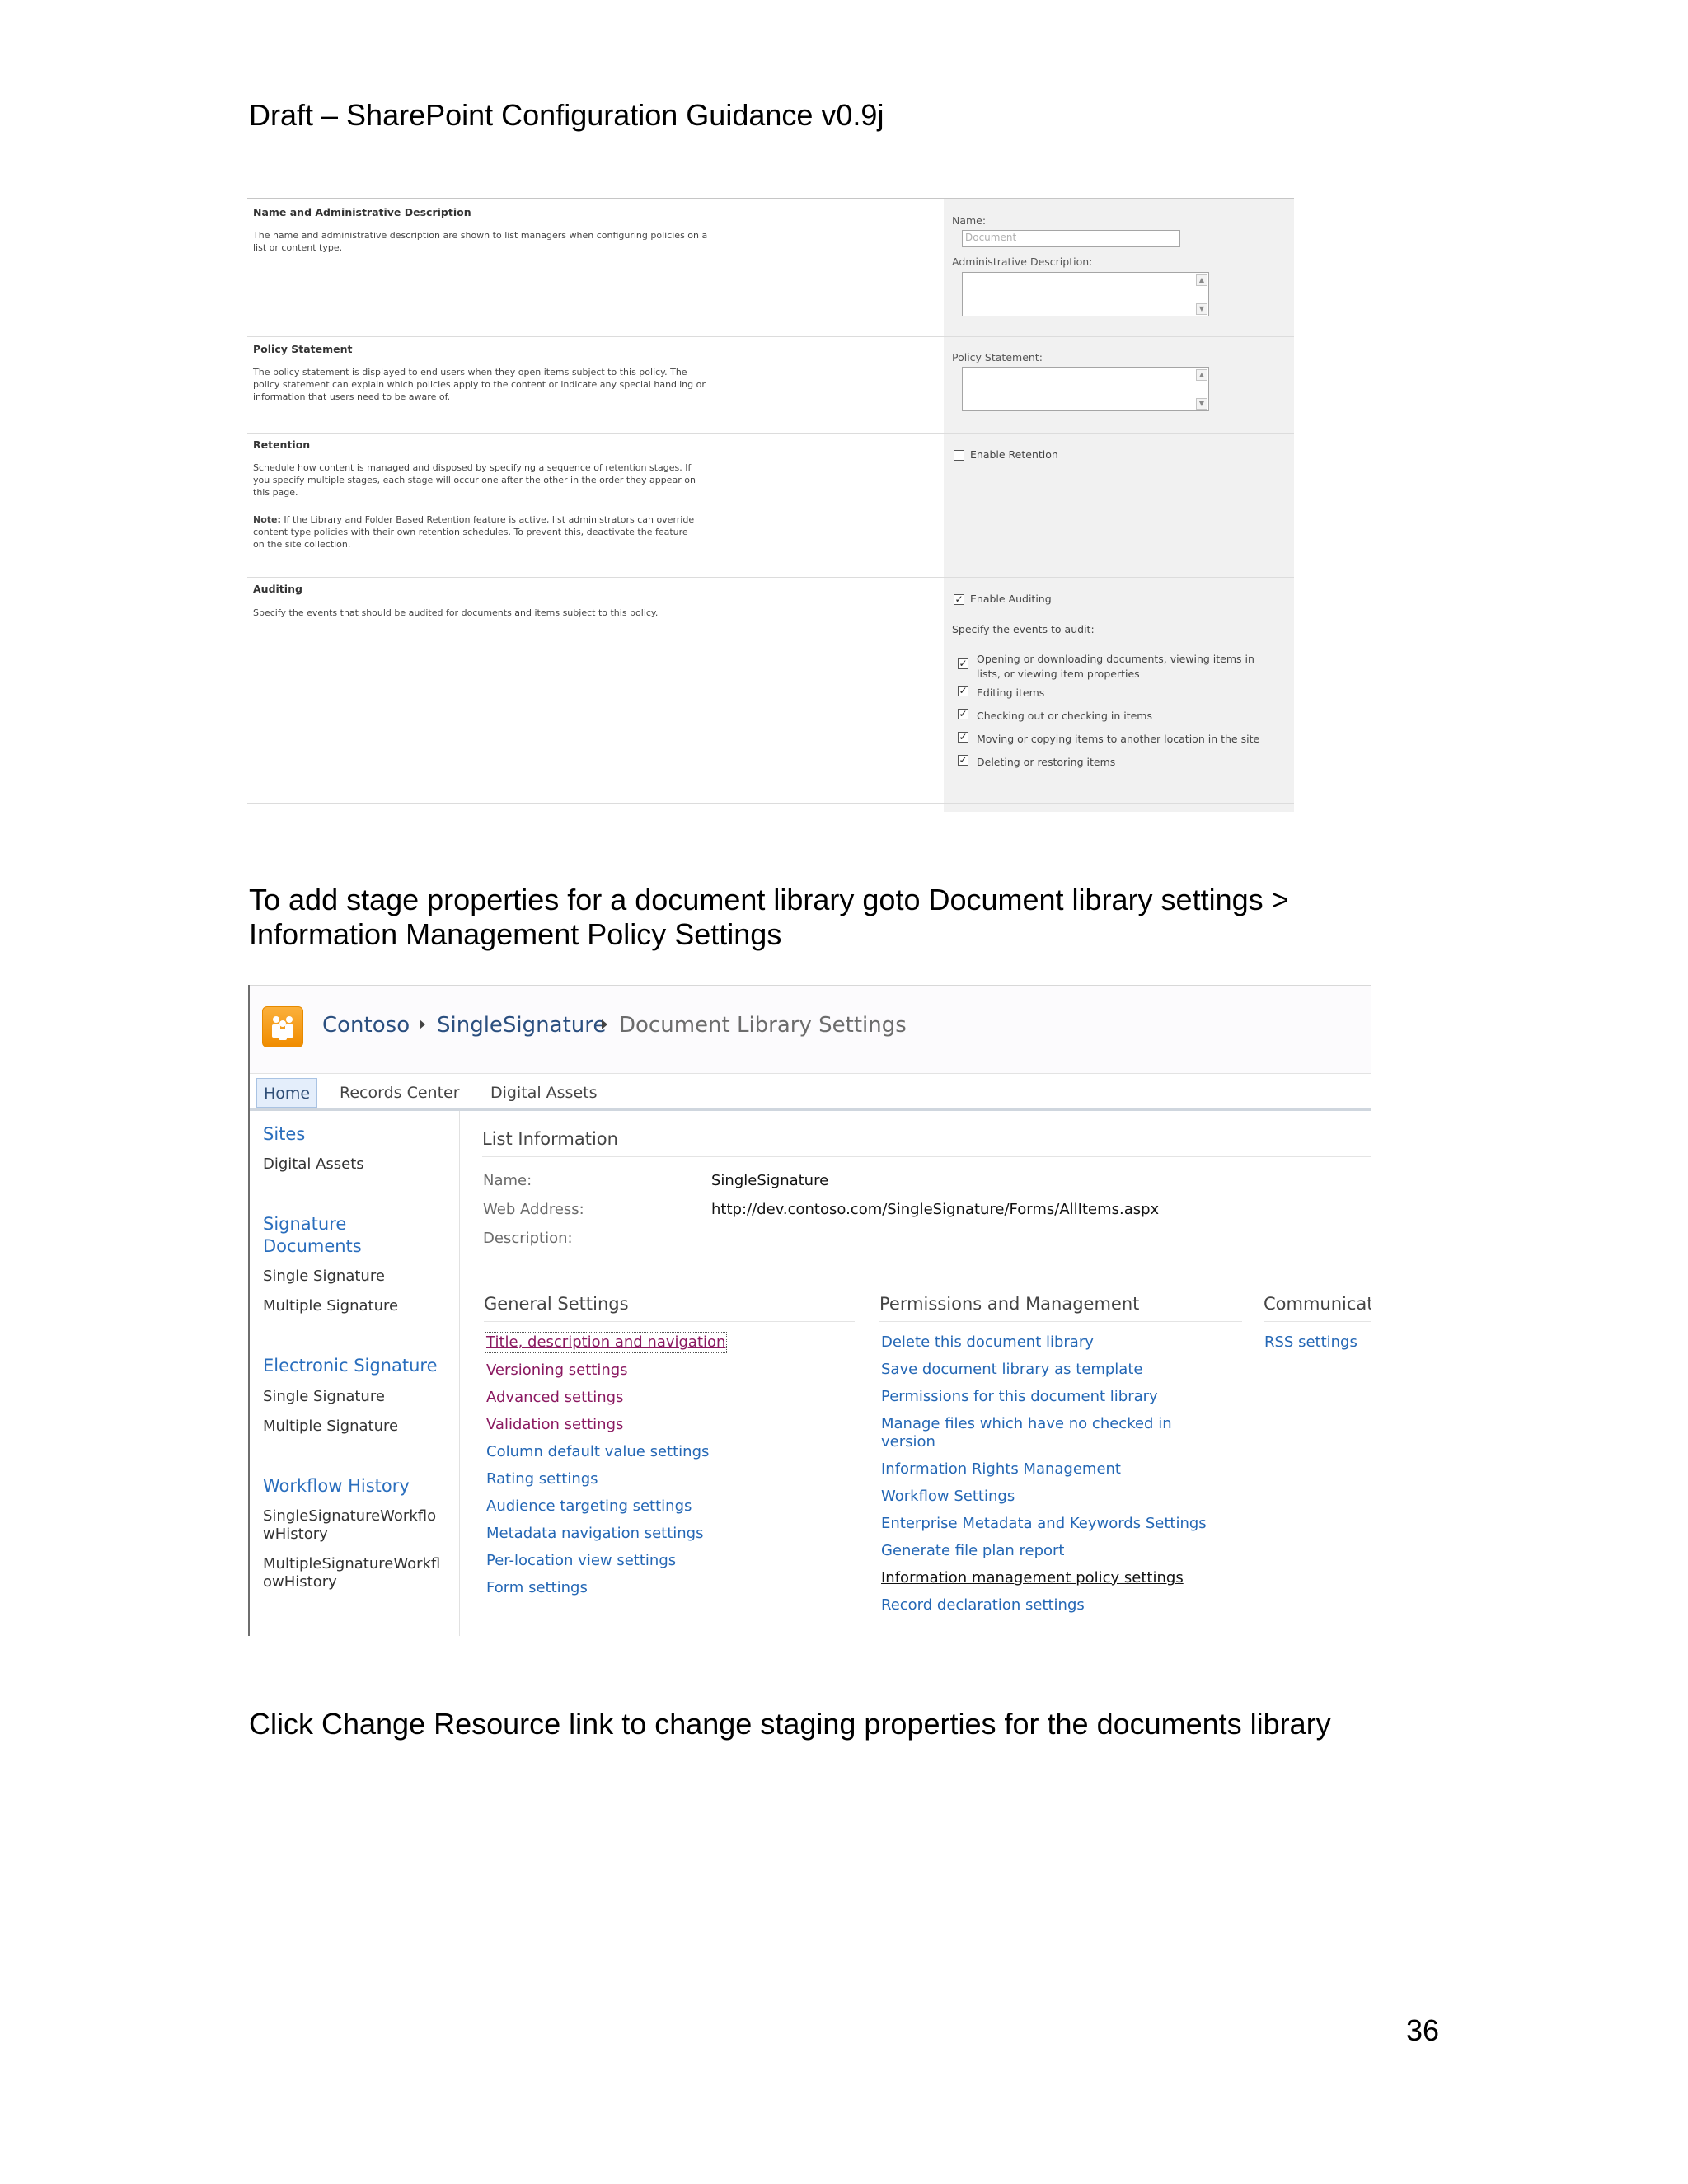 This screenshot has height=2184, width=1688. I want to click on web-address-label: Web Address:, so click(533, 1209).